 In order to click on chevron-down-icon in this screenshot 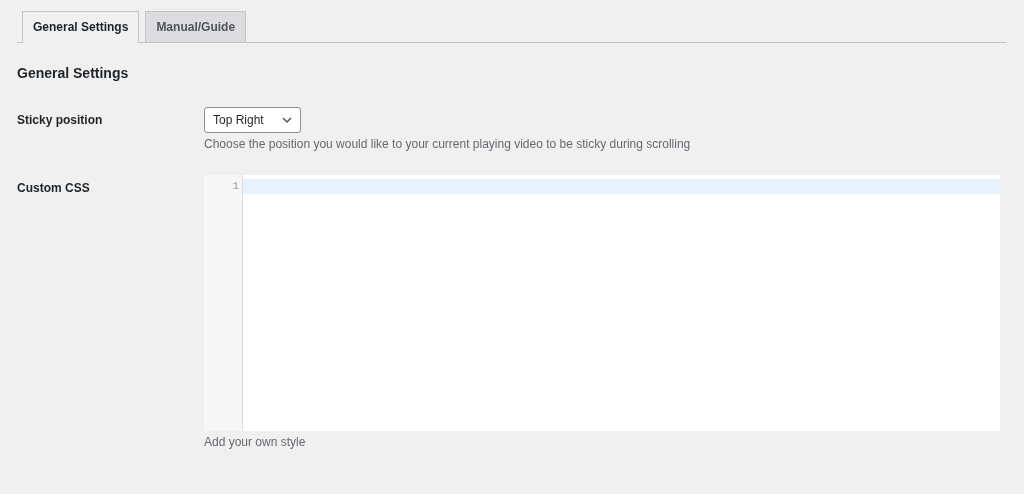, I will do `click(286, 120)`.